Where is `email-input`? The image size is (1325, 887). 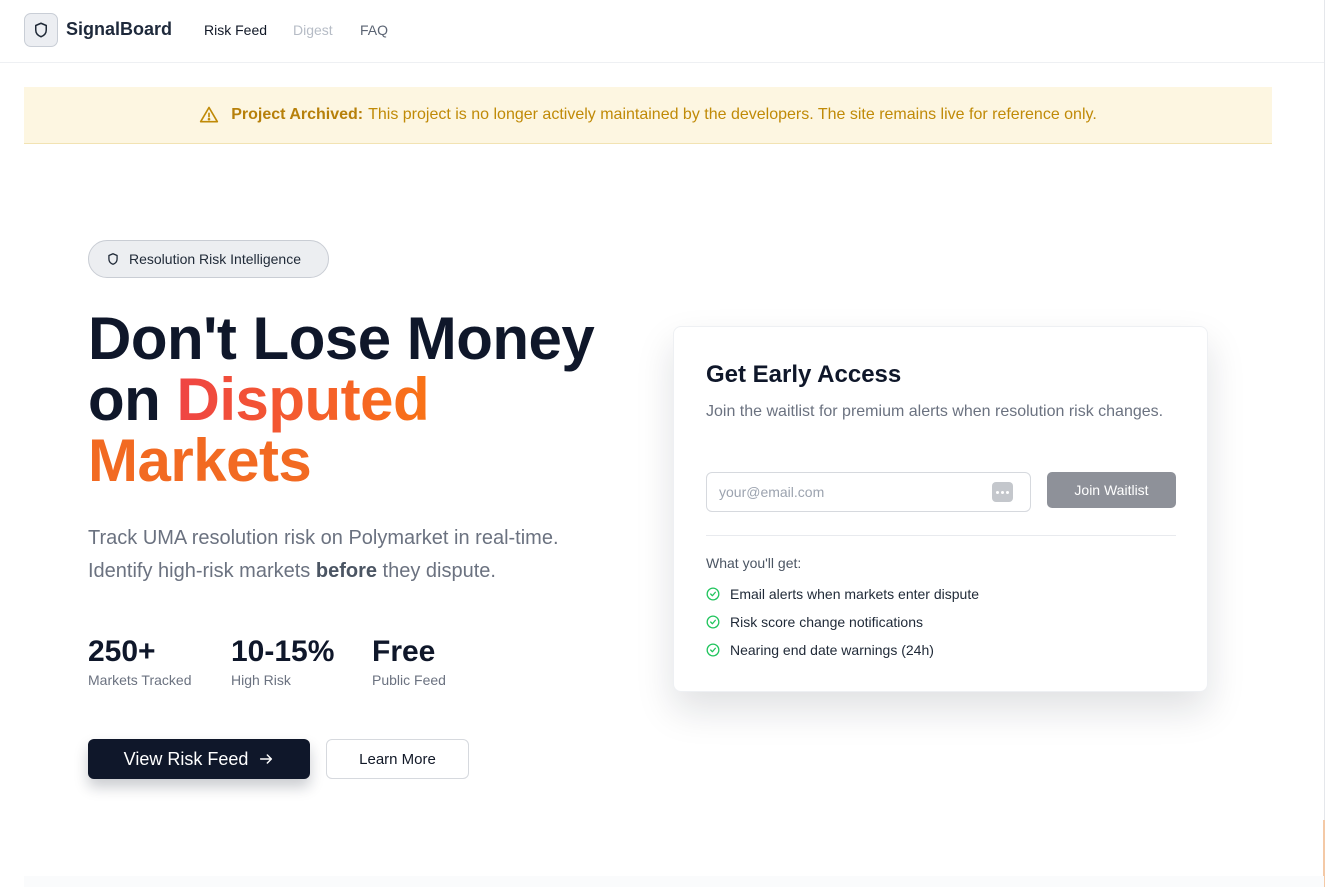 email-input is located at coordinates (868, 492).